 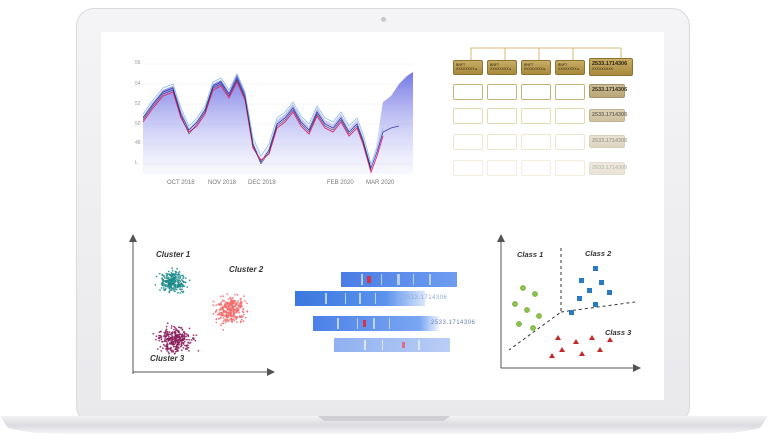 I want to click on cluster-label: Cluster 2, so click(x=246, y=269).